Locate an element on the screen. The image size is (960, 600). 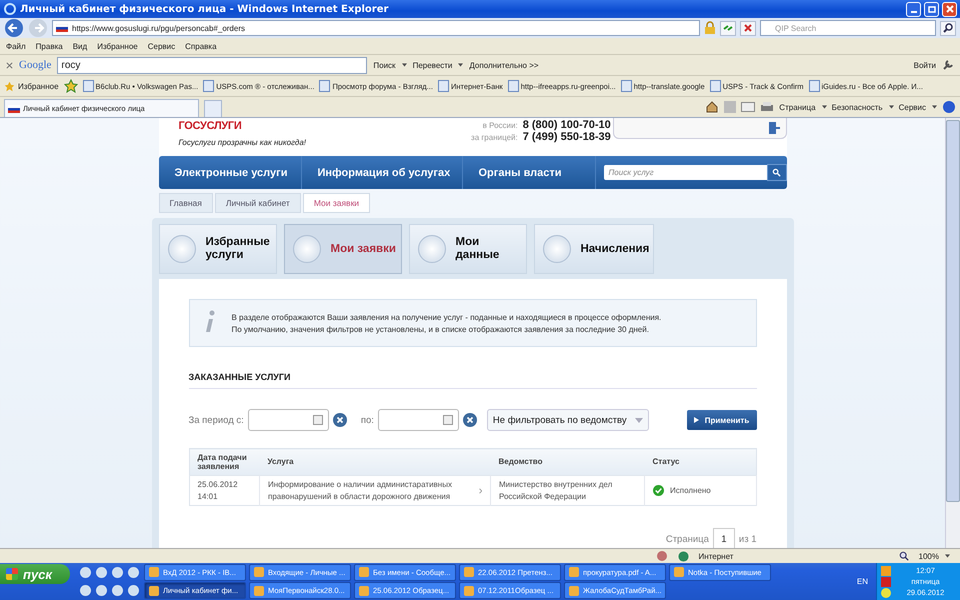
table-cell: Министерство внутренних дел Российской Федерации is located at coordinates (567, 491).